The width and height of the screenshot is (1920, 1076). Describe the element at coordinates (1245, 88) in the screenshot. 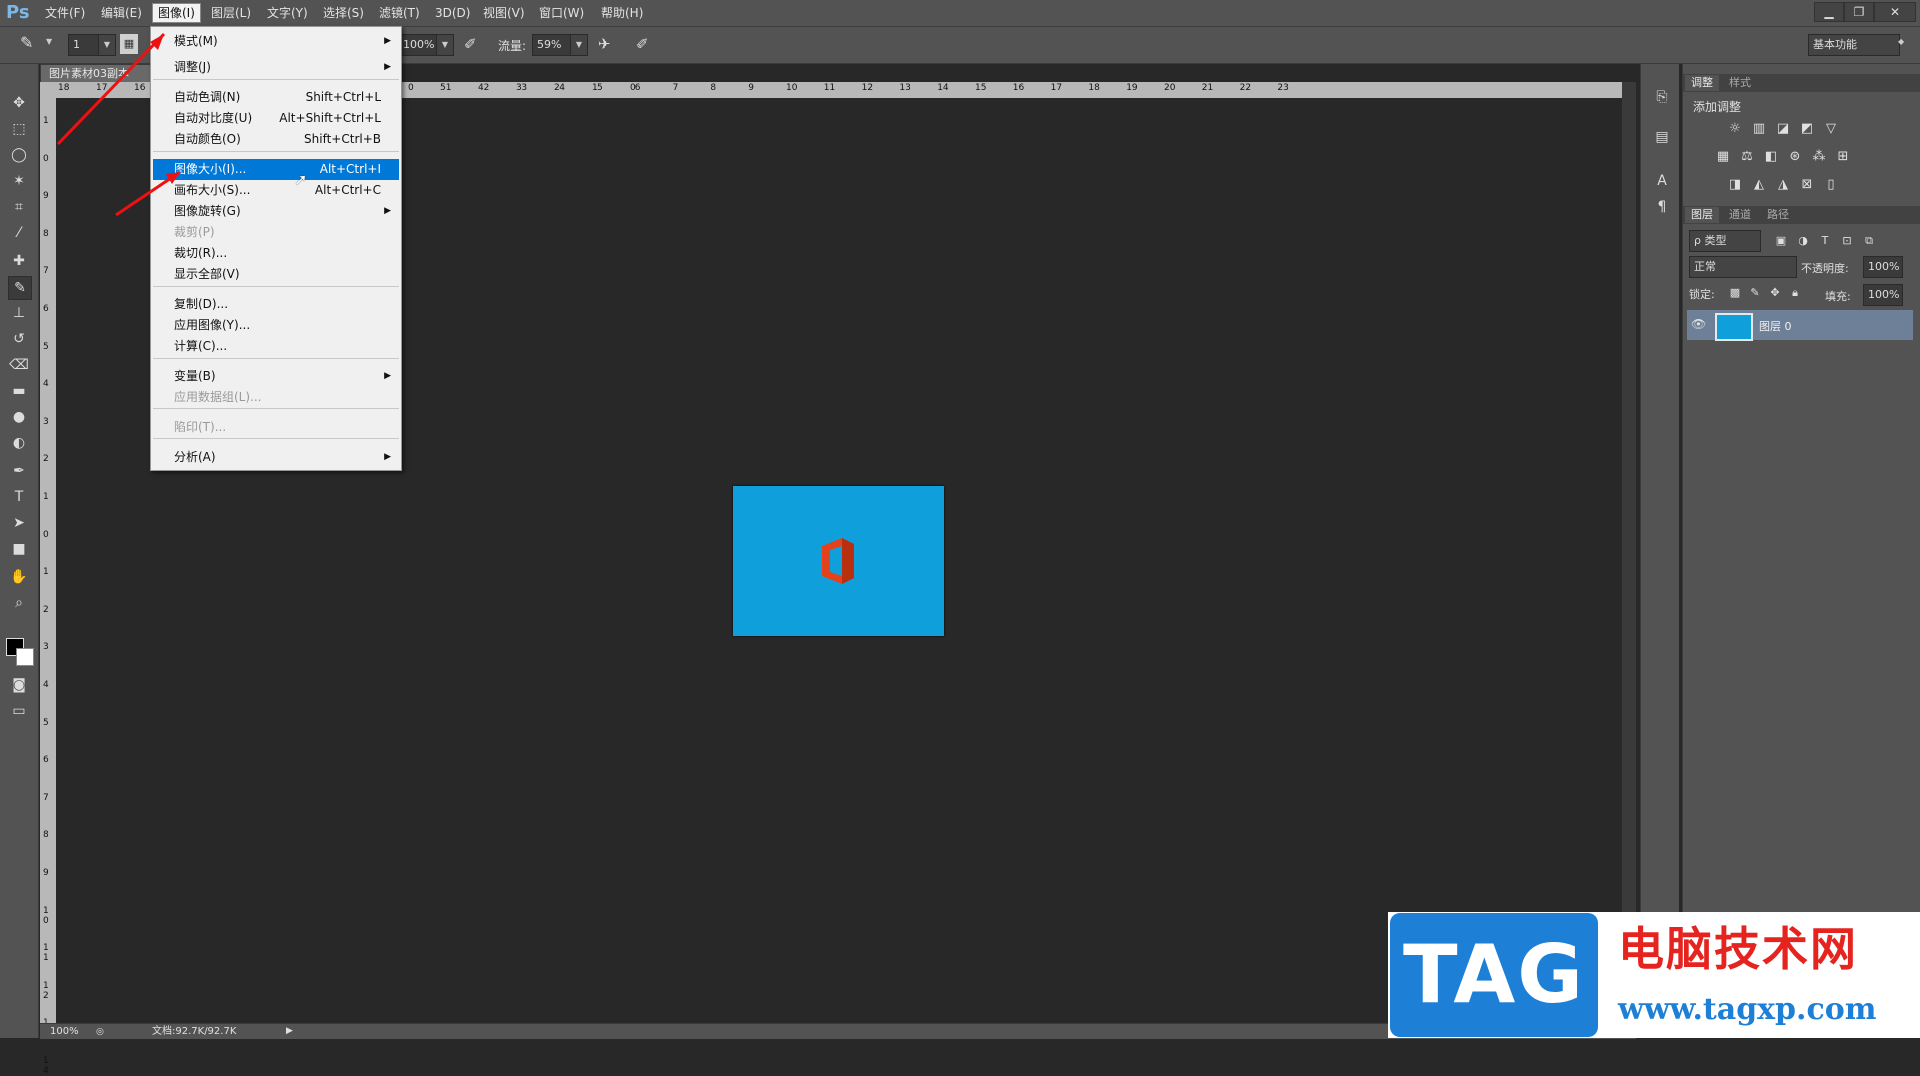

I see `ruler-tick-label: 22` at that location.